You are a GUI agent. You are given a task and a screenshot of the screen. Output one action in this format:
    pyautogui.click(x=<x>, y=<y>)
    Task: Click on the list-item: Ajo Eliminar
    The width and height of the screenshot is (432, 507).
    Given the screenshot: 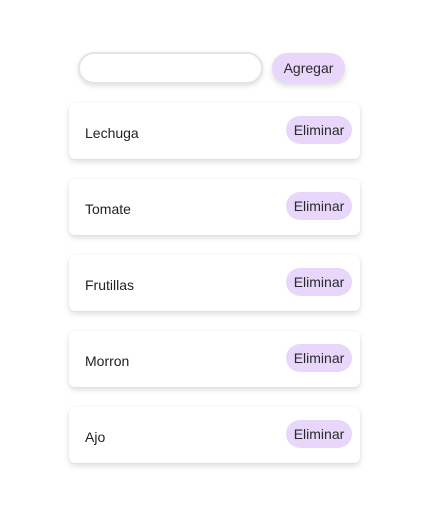 What is the action you would take?
    pyautogui.click(x=214, y=435)
    